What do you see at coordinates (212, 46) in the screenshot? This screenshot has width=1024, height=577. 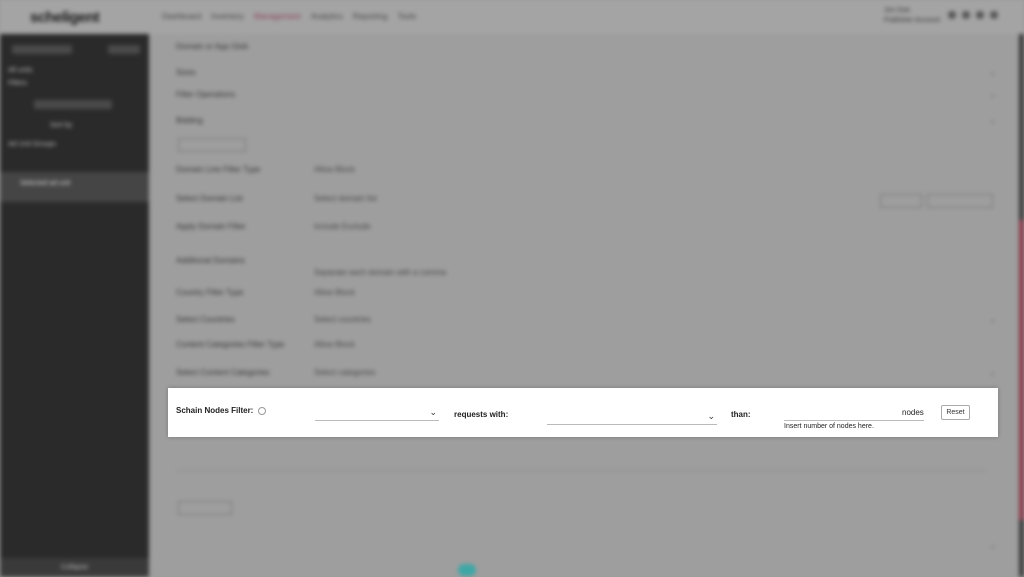 I see `form-label: Domain or App Glob` at bounding box center [212, 46].